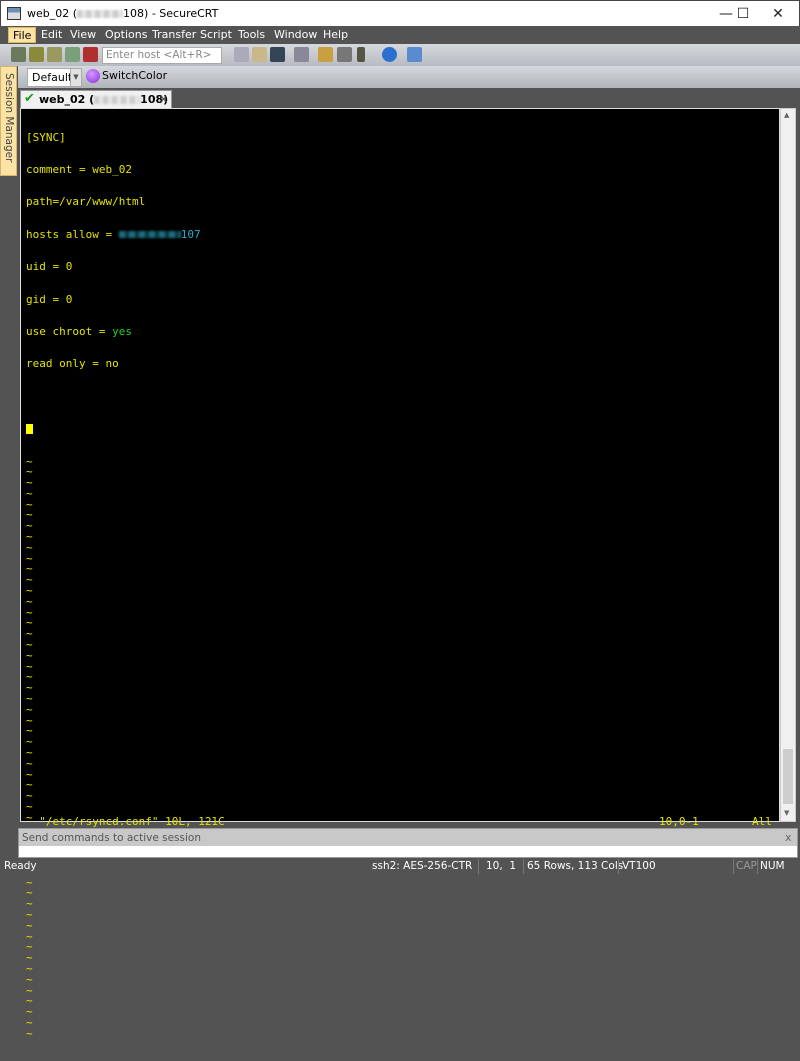 Image resolution: width=800 pixels, height=1061 pixels. Describe the element at coordinates (111, 838) in the screenshot. I see `command-window-label: Send commands to active session` at that location.